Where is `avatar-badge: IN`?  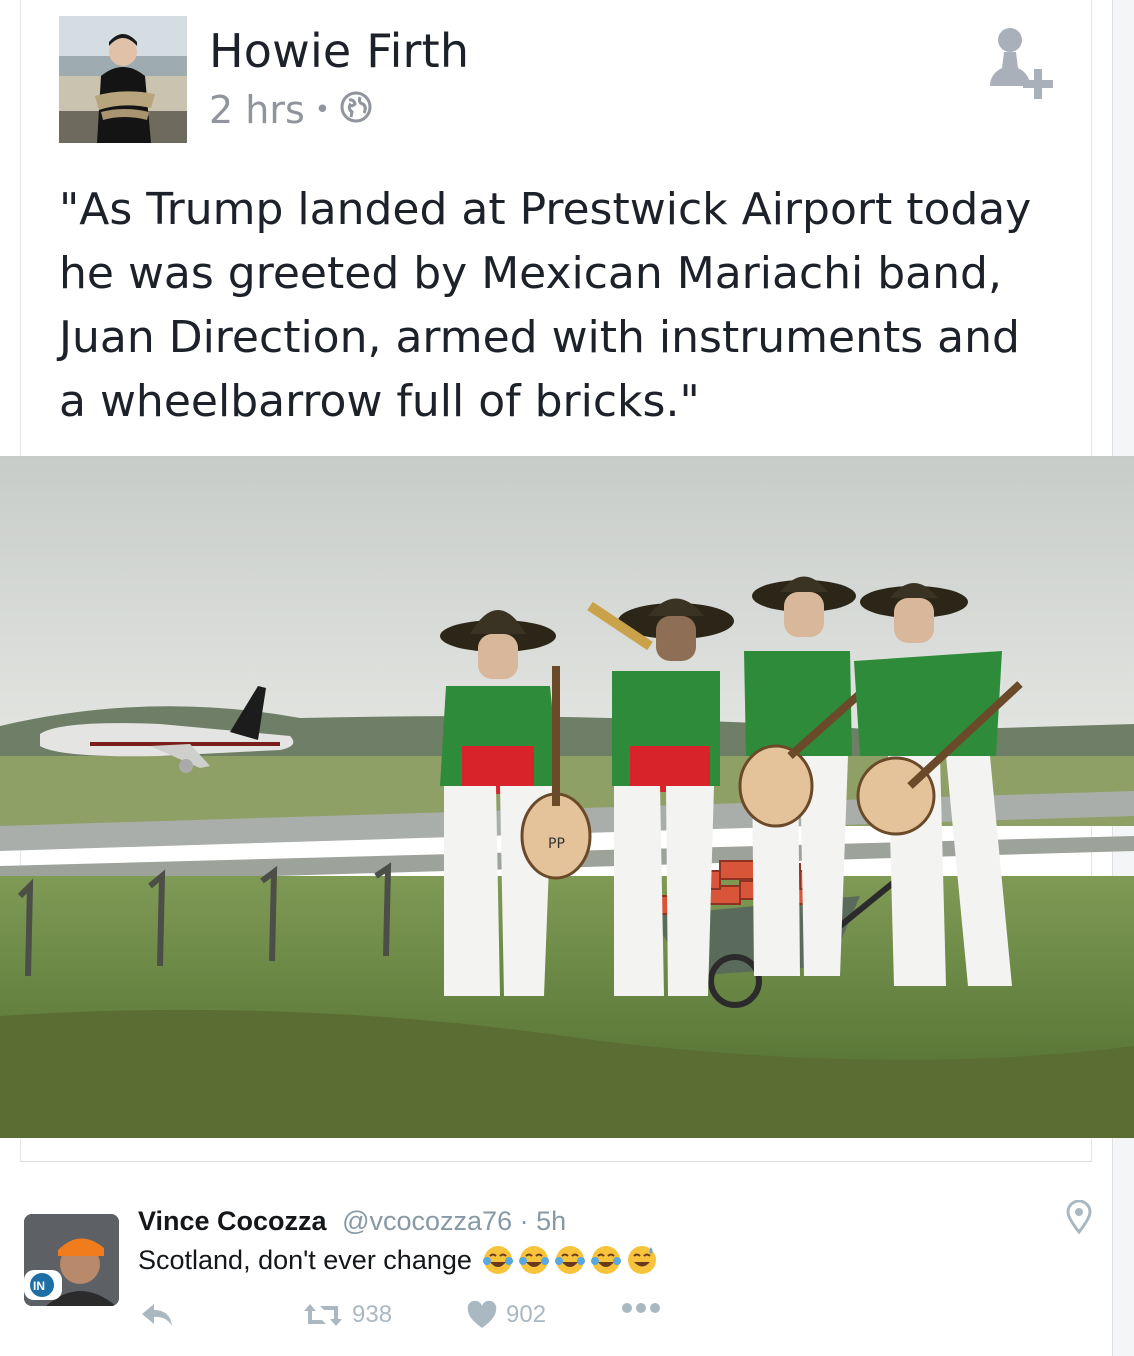 avatar-badge: IN is located at coordinates (39, 1286).